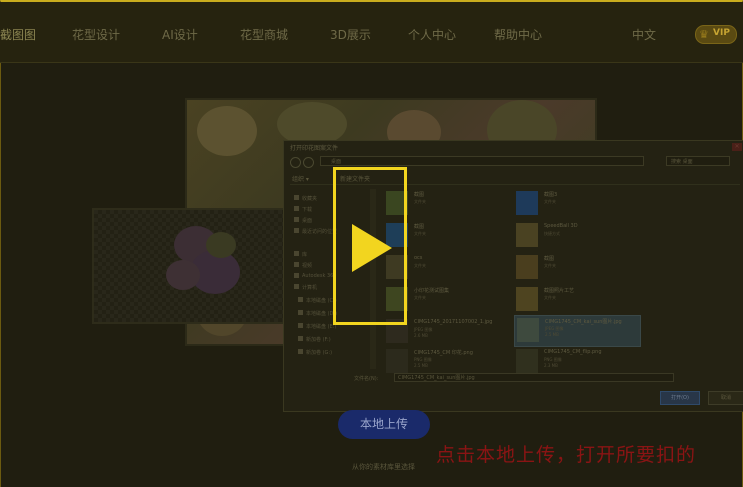 This screenshot has height=487, width=743. What do you see at coordinates (725, 398) in the screenshot?
I see `cancel-button: 取消` at bounding box center [725, 398].